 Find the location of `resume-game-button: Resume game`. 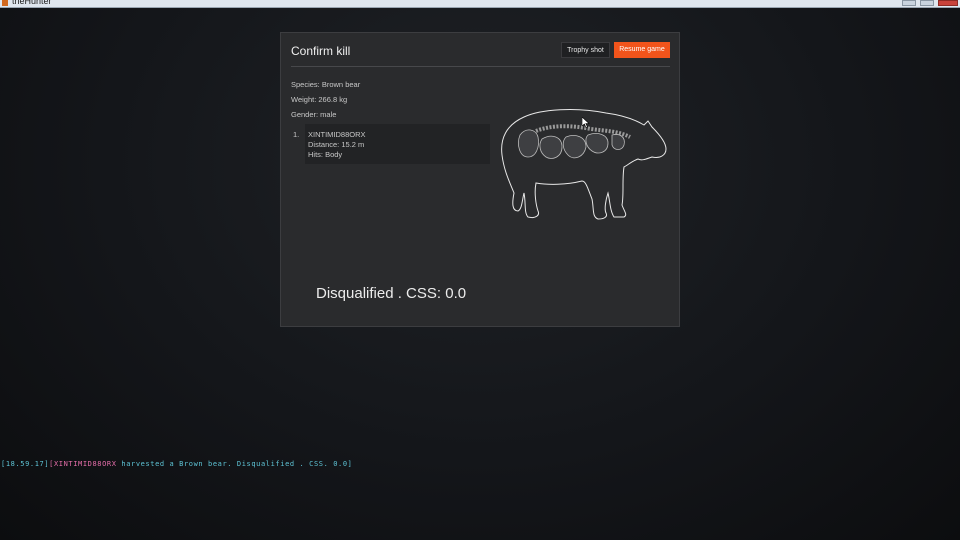

resume-game-button: Resume game is located at coordinates (642, 50).